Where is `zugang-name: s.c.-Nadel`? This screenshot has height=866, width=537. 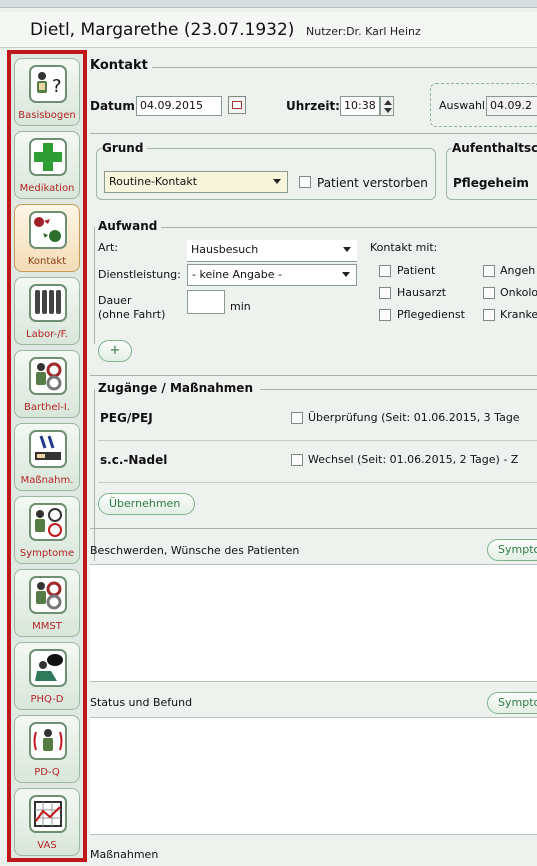 zugang-name: s.c.-Nadel is located at coordinates (134, 460).